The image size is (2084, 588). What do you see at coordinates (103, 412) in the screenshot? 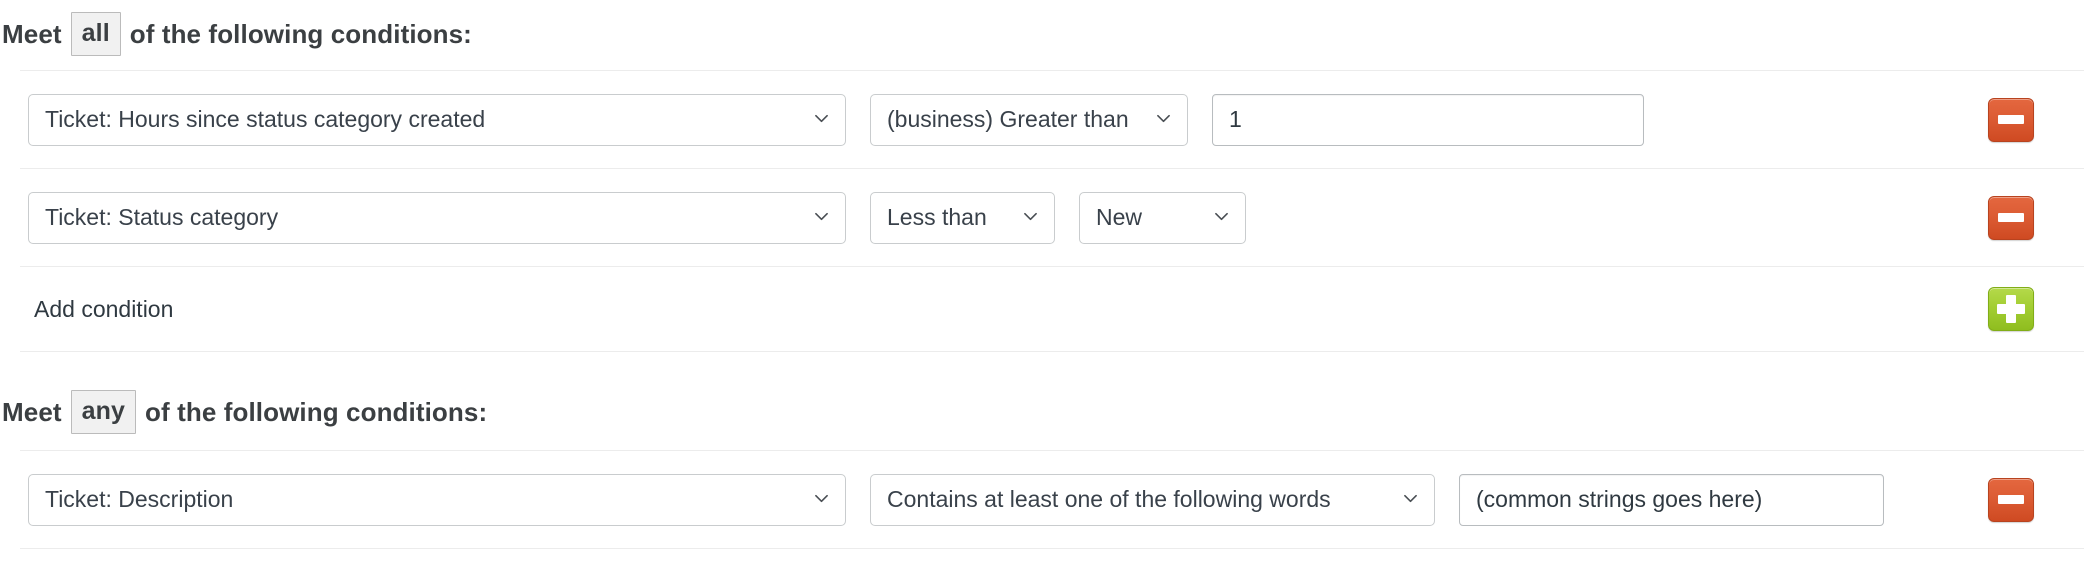
I see `match-type-any: any` at bounding box center [103, 412].